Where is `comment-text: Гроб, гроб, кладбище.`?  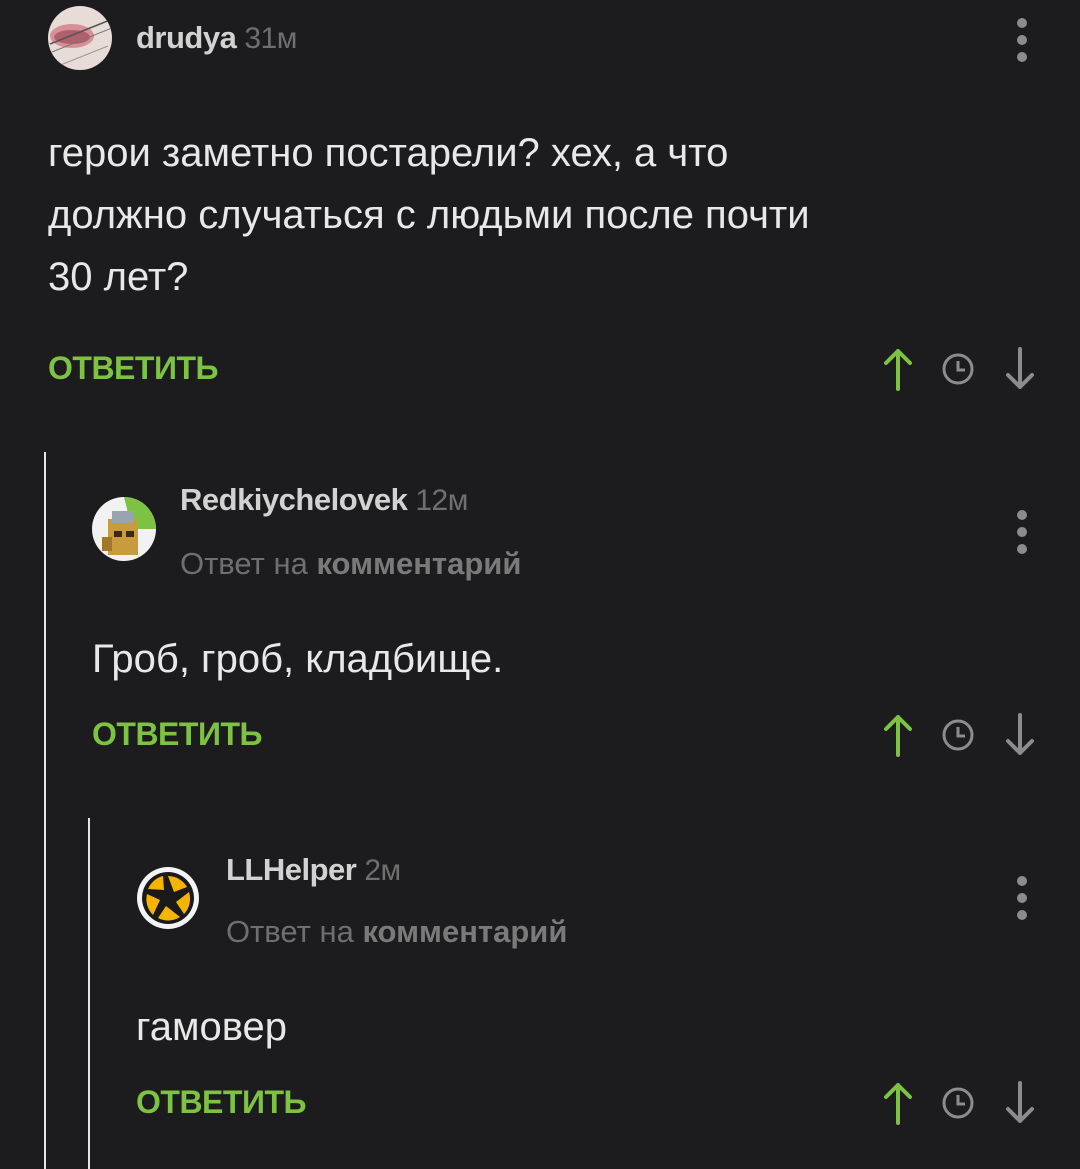
comment-text: Гроб, гроб, кладбище. is located at coordinates (297, 659).